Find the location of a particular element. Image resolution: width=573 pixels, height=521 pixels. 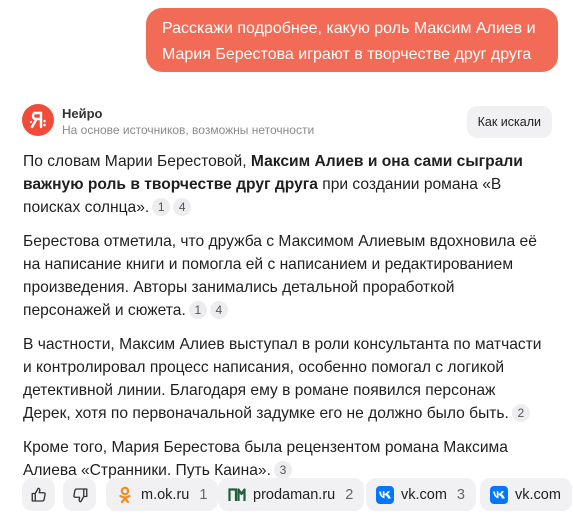

thumbs-down-icon is located at coordinates (79, 494).